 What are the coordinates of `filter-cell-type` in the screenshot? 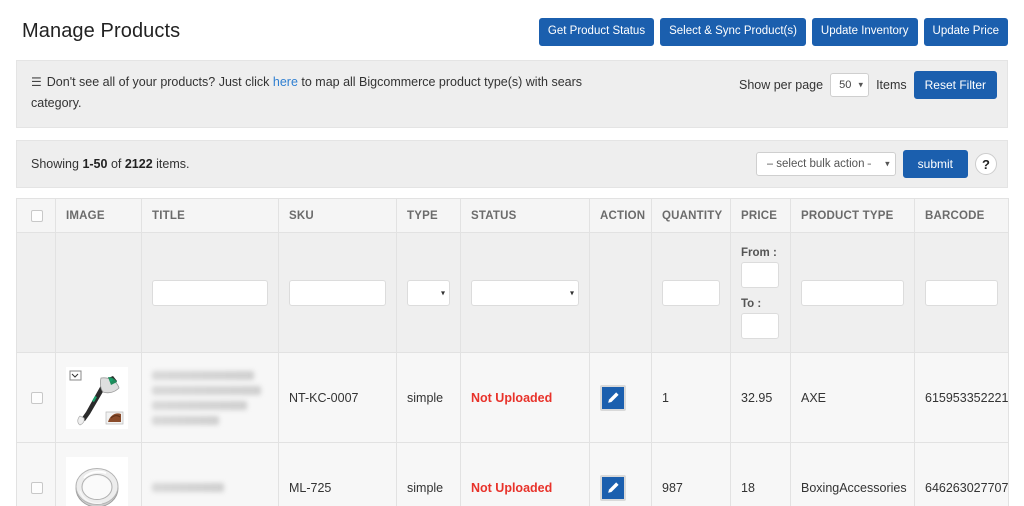 It's located at (428, 293).